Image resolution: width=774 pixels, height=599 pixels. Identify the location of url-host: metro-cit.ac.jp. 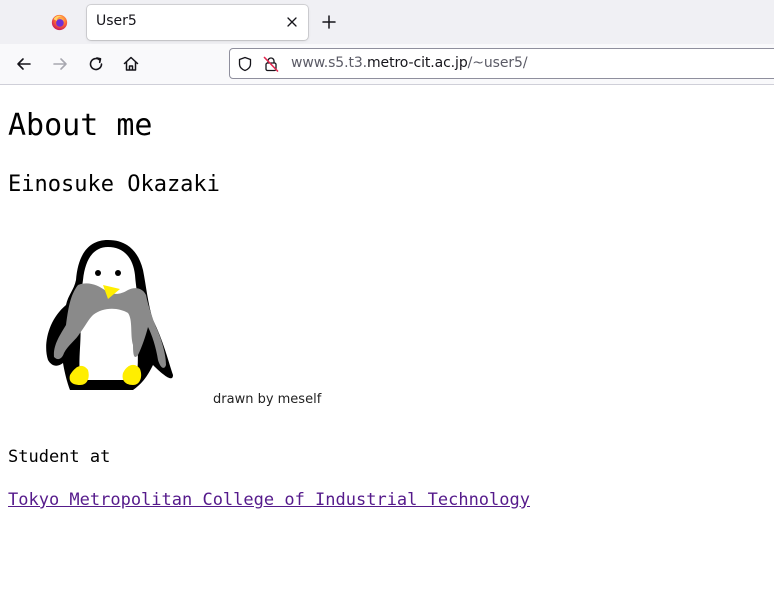
(417, 63).